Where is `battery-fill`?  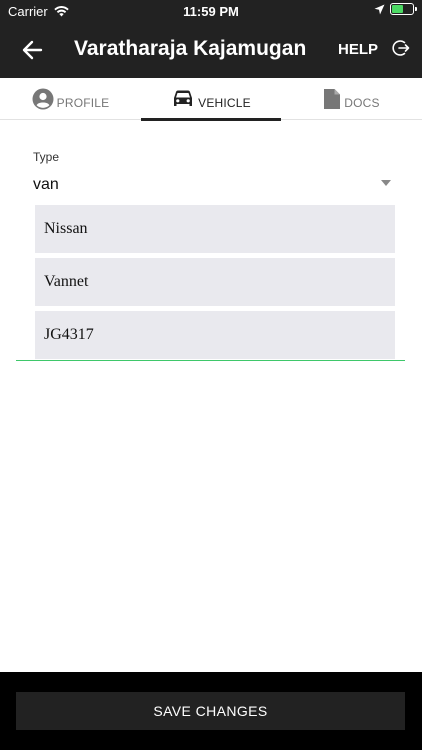
battery-fill is located at coordinates (398, 9).